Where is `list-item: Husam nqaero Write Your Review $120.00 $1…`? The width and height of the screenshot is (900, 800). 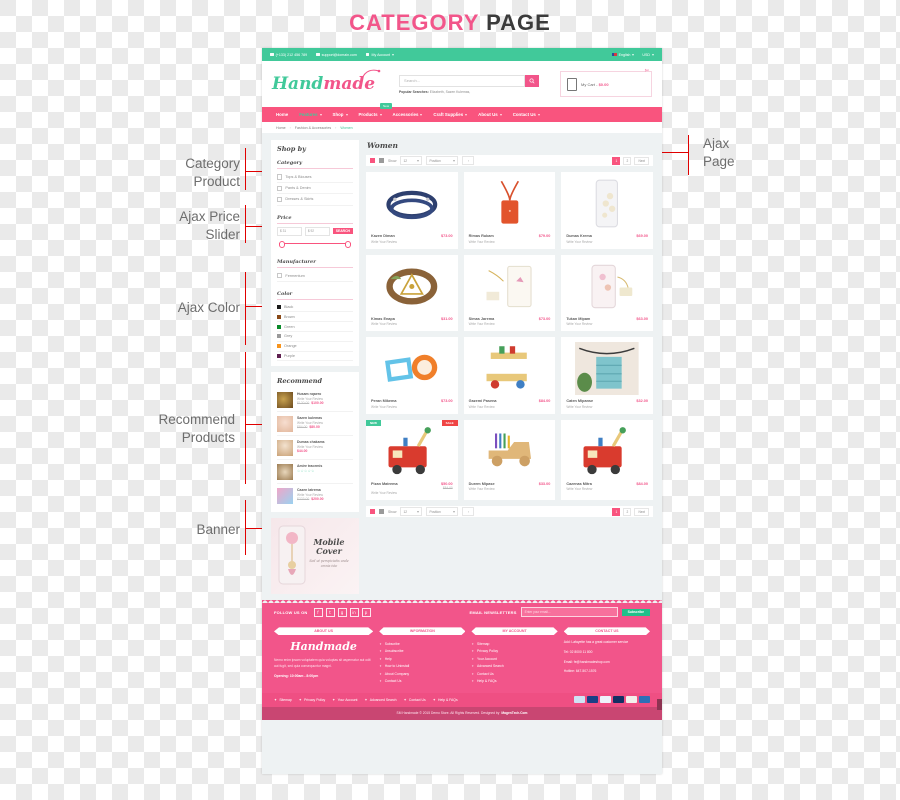
list-item: Husam nqaero Write Your Review $120.00 $1… is located at coordinates (315, 400).